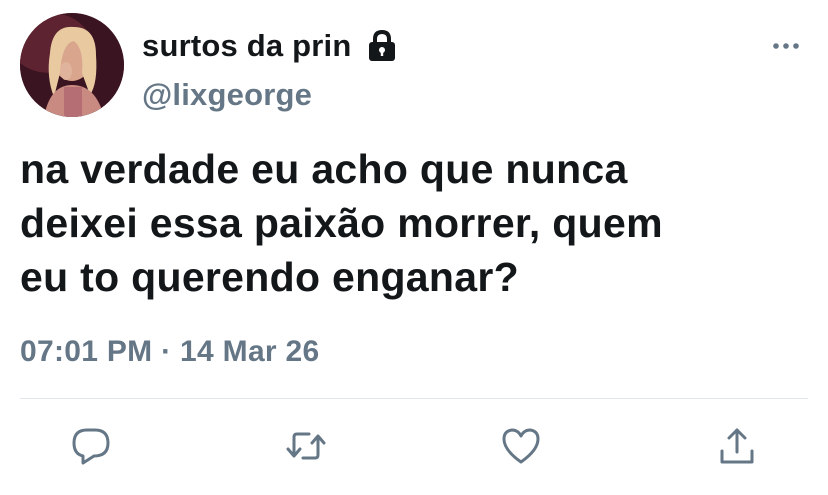  Describe the element at coordinates (306, 446) in the screenshot. I see `retweet-icon` at that location.